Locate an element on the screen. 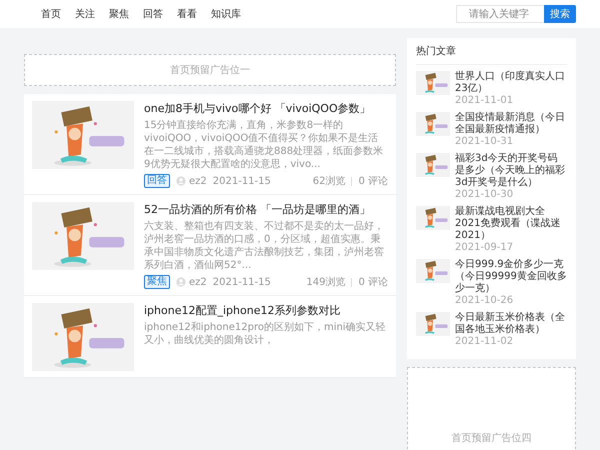 The height and width of the screenshot is (450, 600). post-date: 2021-10-31 is located at coordinates (484, 142).